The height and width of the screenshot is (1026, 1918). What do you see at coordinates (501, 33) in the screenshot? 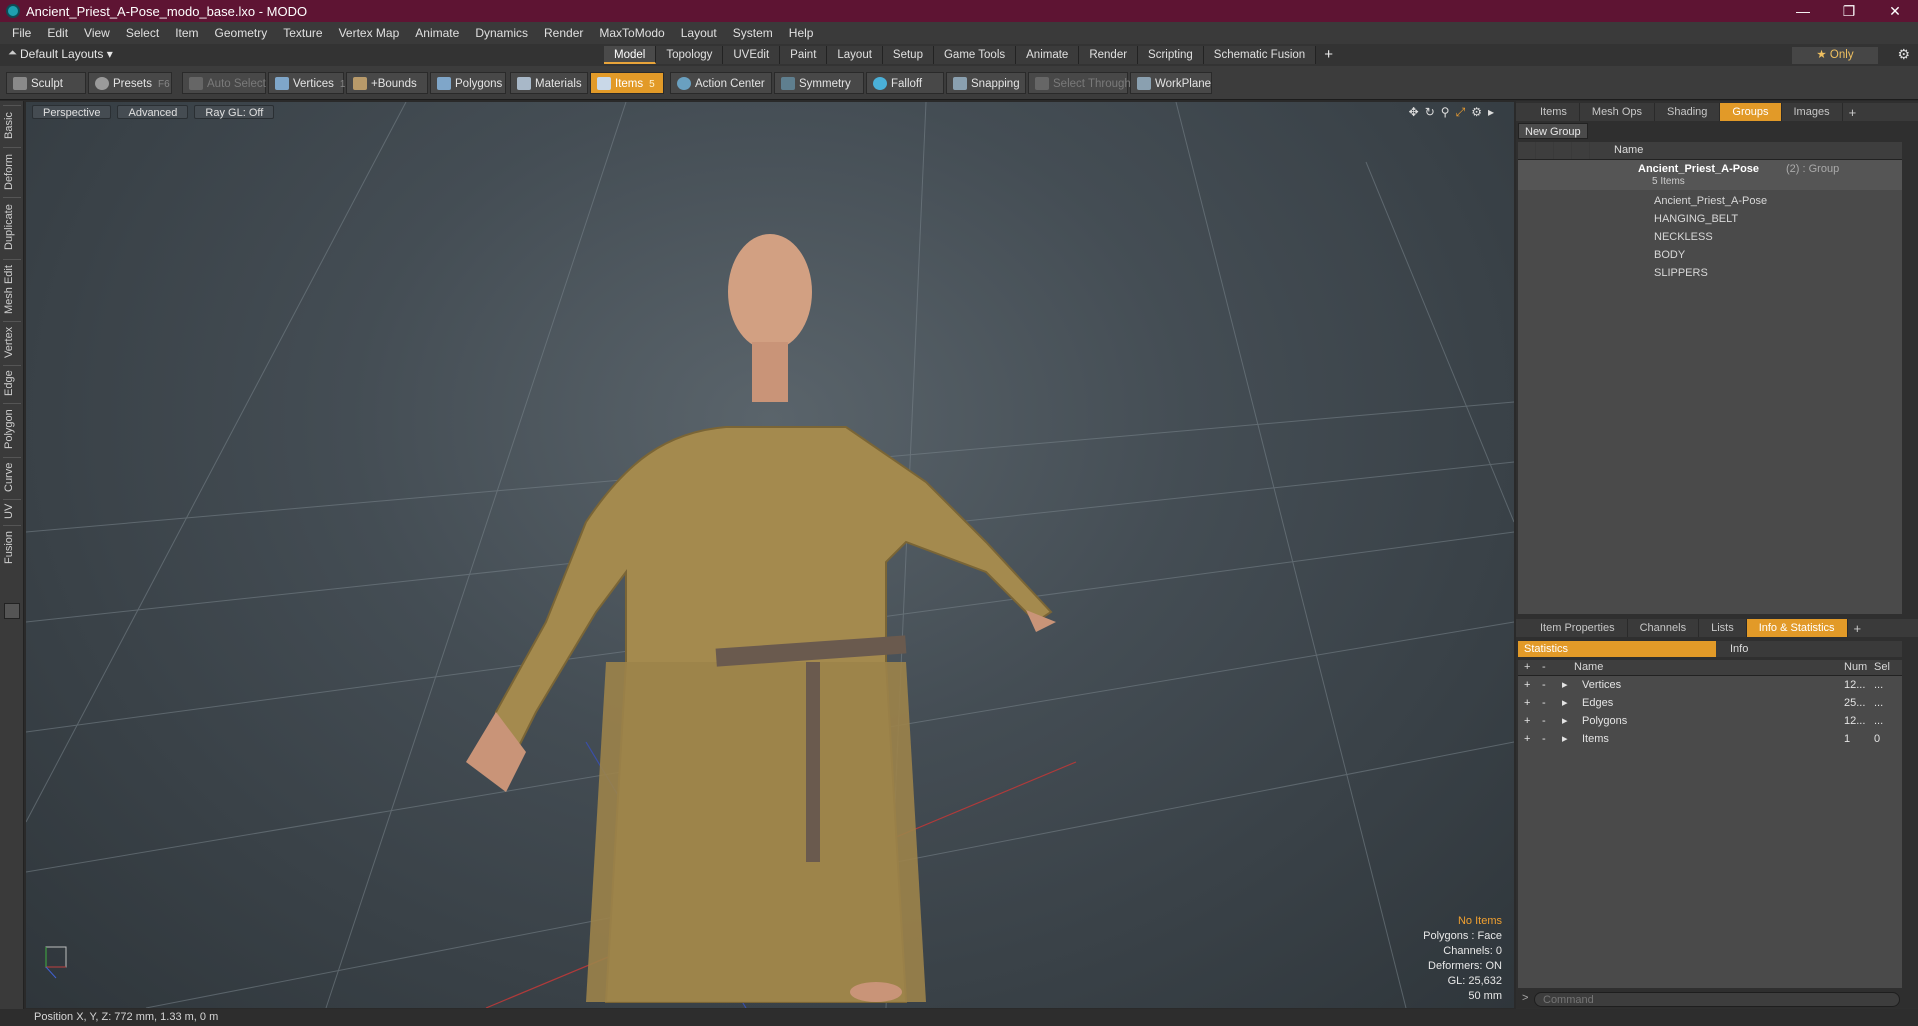
I see `menu-dynamics: Dynamics` at bounding box center [501, 33].